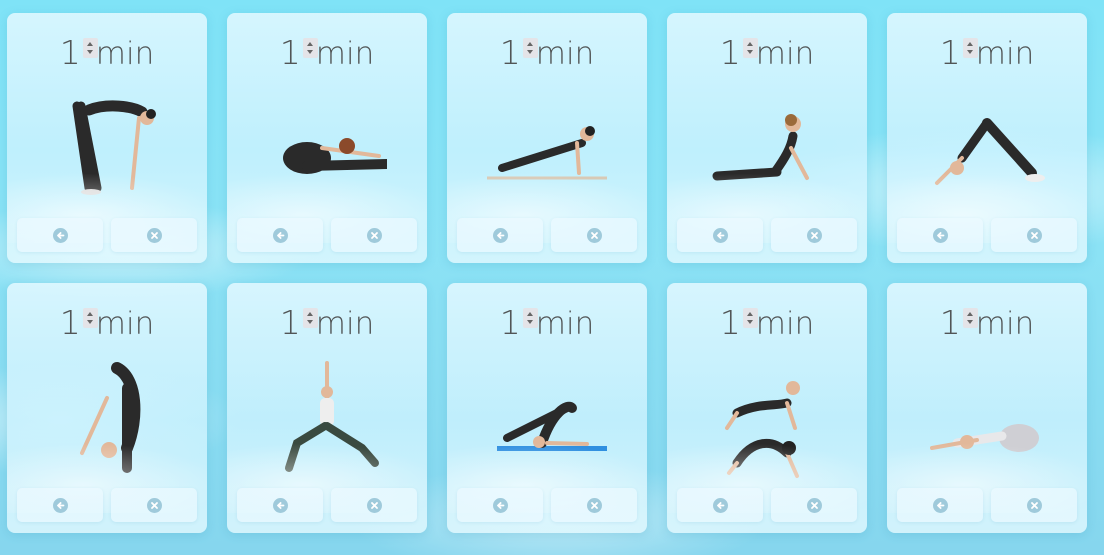  Describe the element at coordinates (760, 147) in the screenshot. I see `cobra-figure` at that location.